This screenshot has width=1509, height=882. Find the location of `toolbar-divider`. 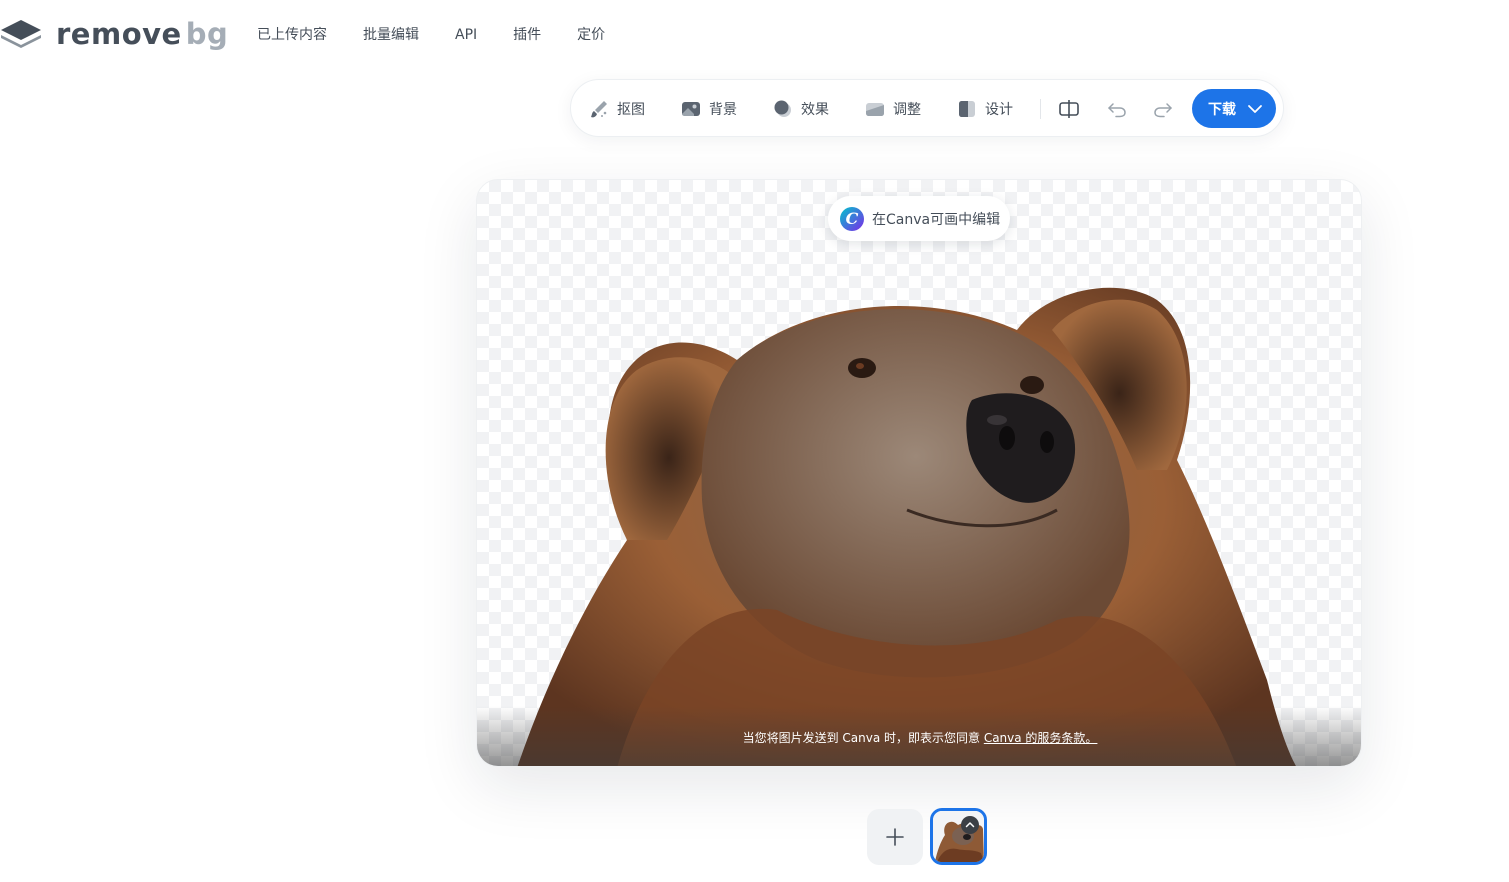

toolbar-divider is located at coordinates (1040, 109).